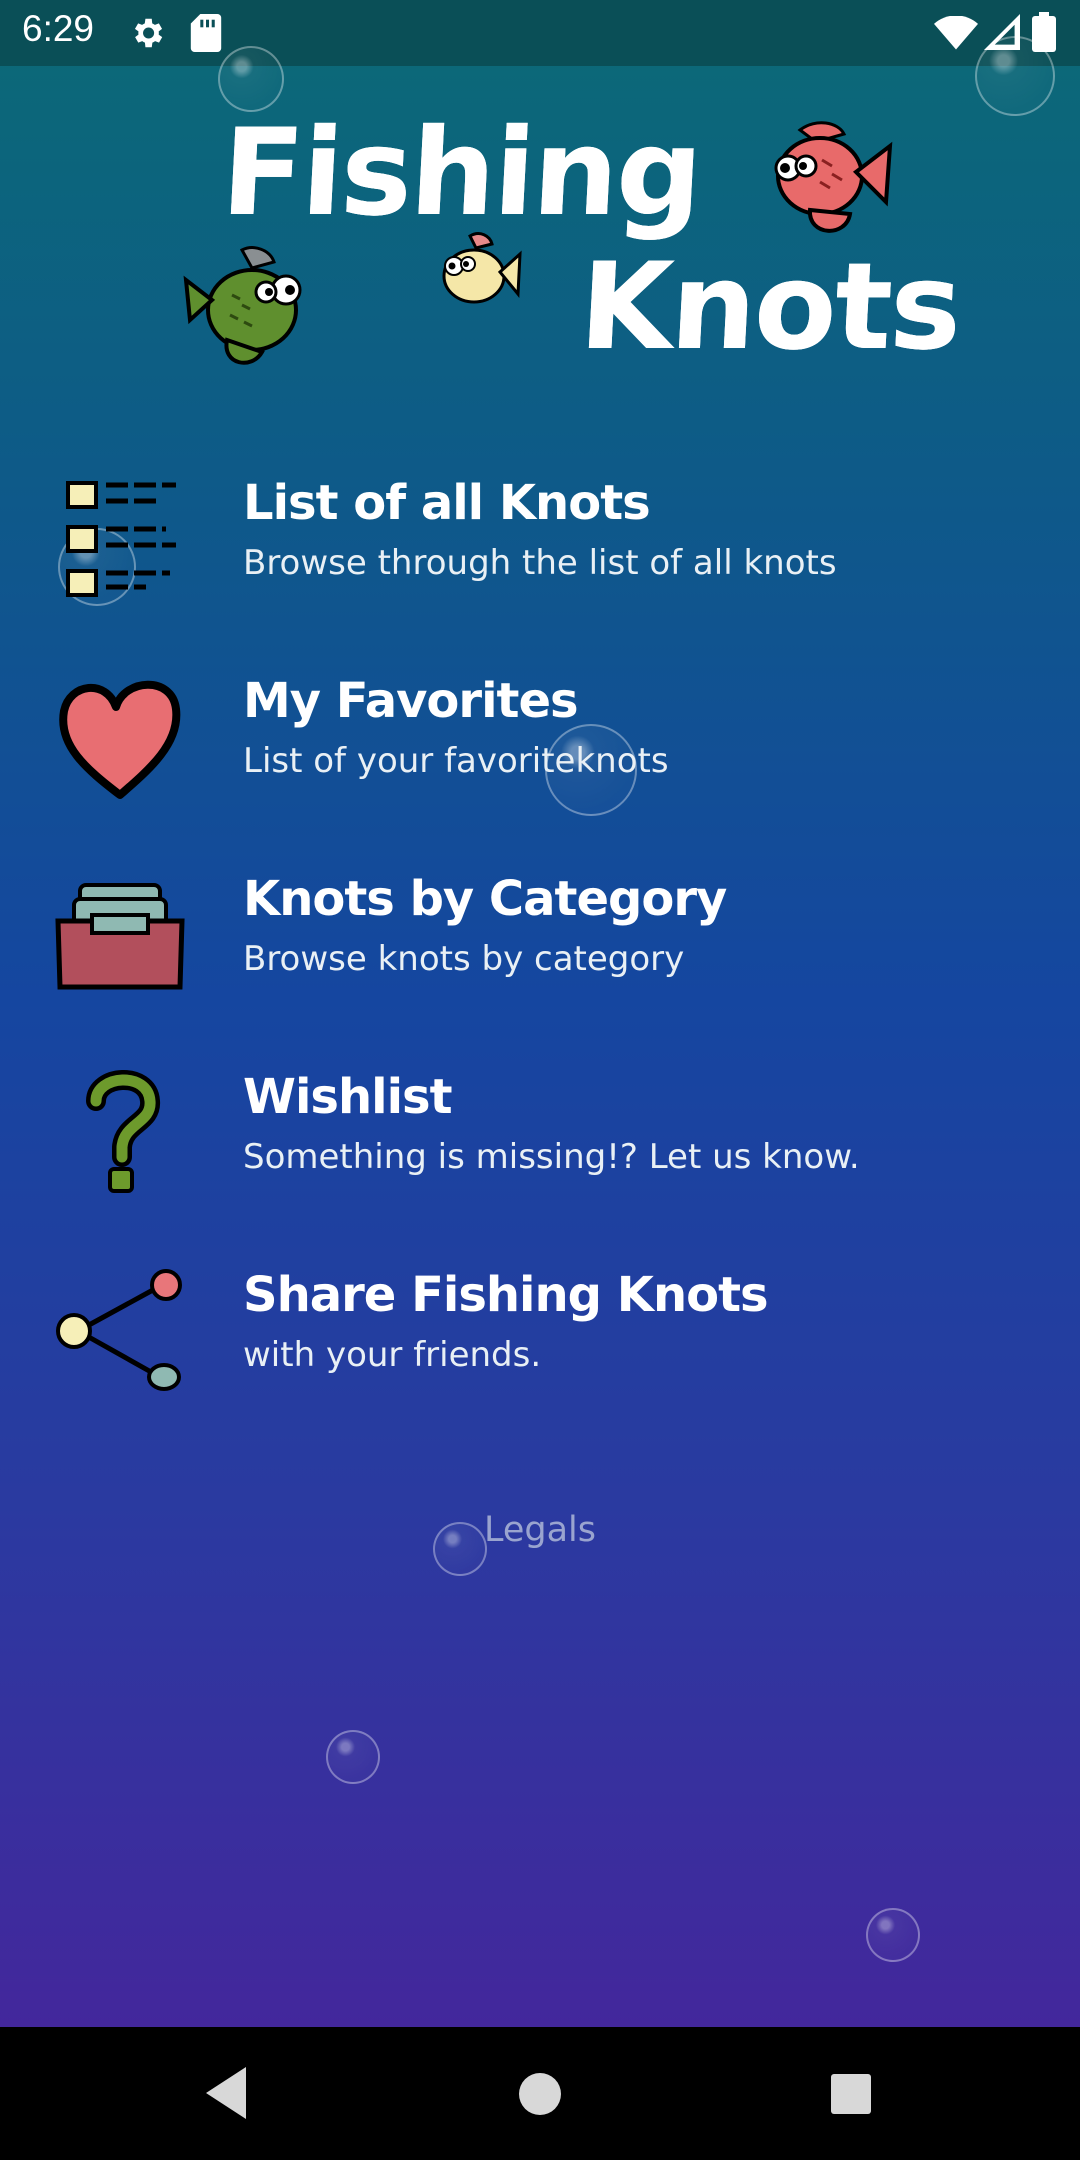 The width and height of the screenshot is (1080, 2160). Describe the element at coordinates (464, 959) in the screenshot. I see `menu-subtitle: Browse knots by category` at that location.